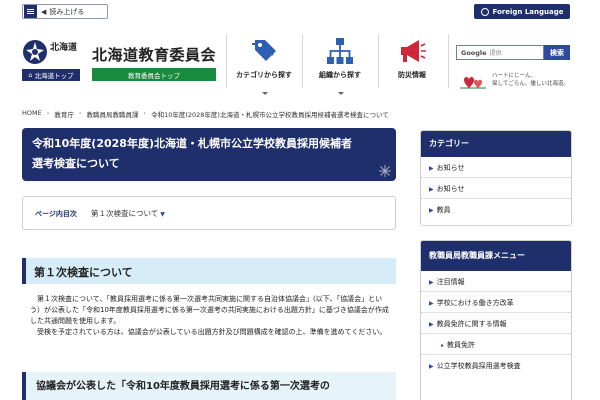 This screenshot has width=600, height=400. What do you see at coordinates (64, 114) in the screenshot?
I see `breadcrumb-item: 教育庁` at bounding box center [64, 114].